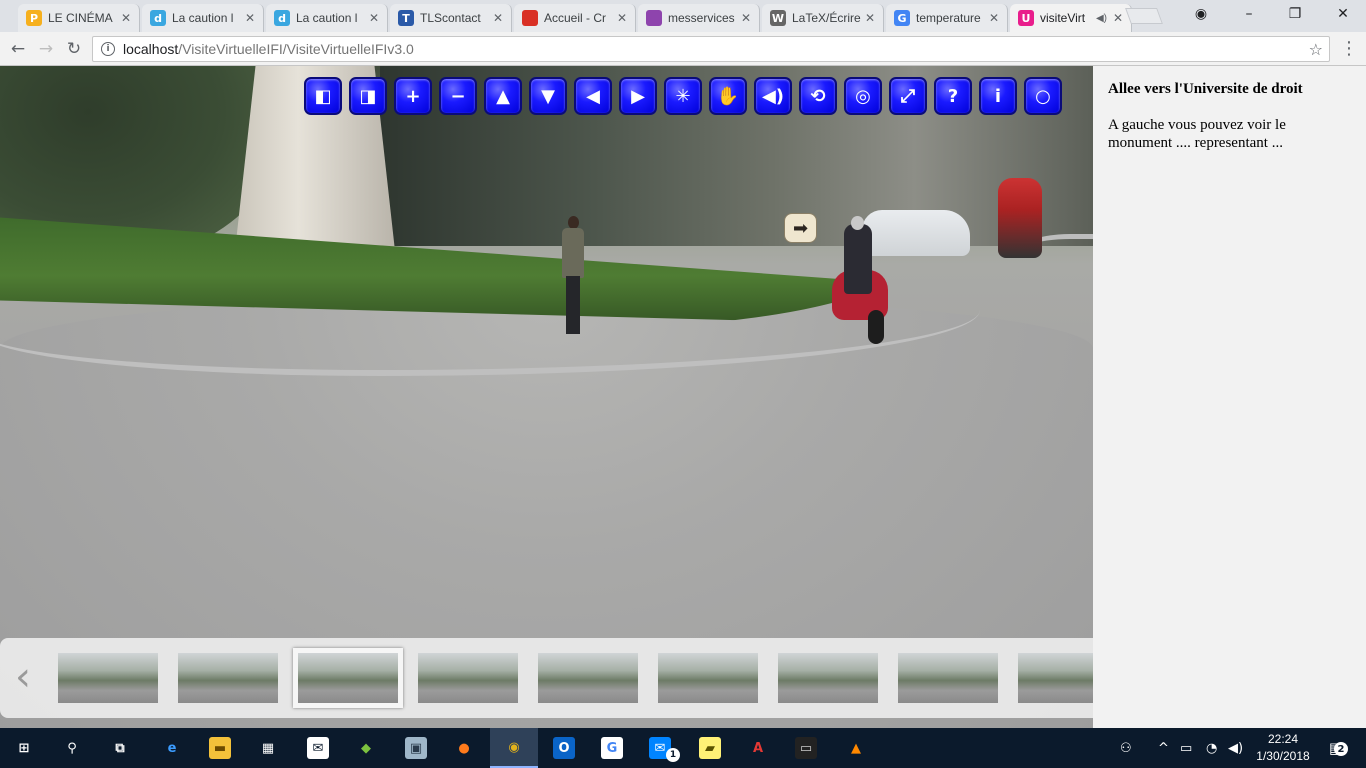  I want to click on arrow-left-icon: ◀, so click(593, 96).